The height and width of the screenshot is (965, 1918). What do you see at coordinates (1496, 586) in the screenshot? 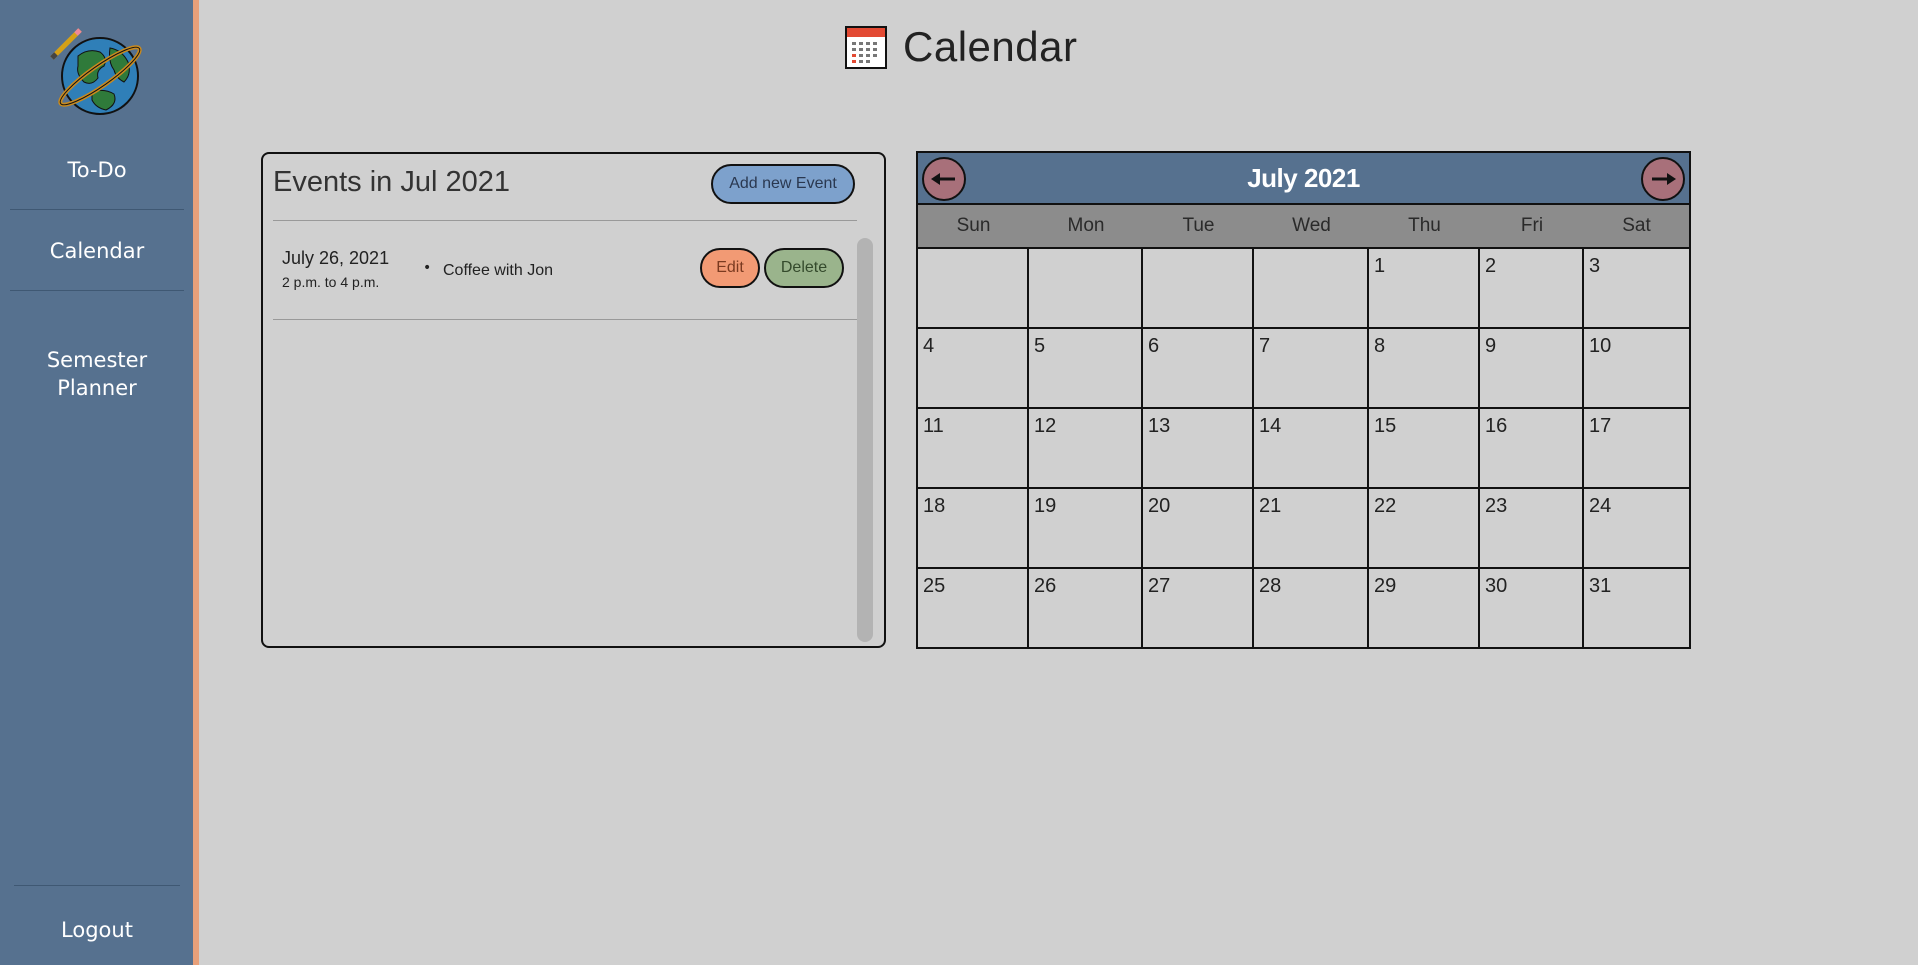
I see `day-number: 30` at bounding box center [1496, 586].